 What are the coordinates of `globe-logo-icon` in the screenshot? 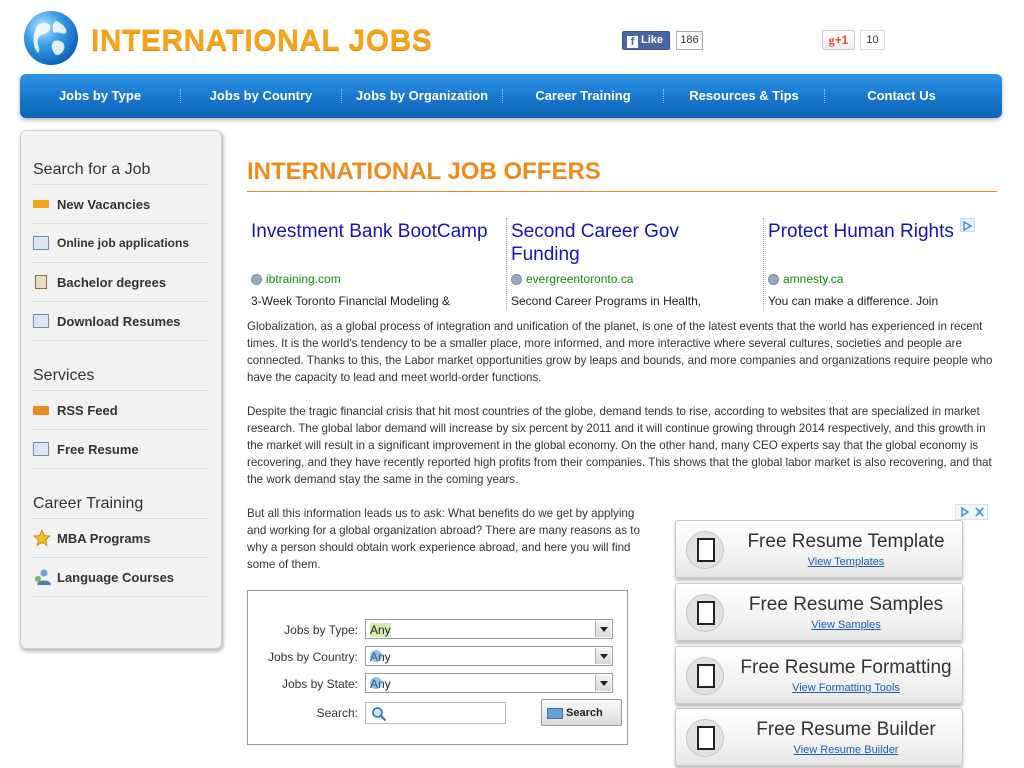 It's located at (51, 38).